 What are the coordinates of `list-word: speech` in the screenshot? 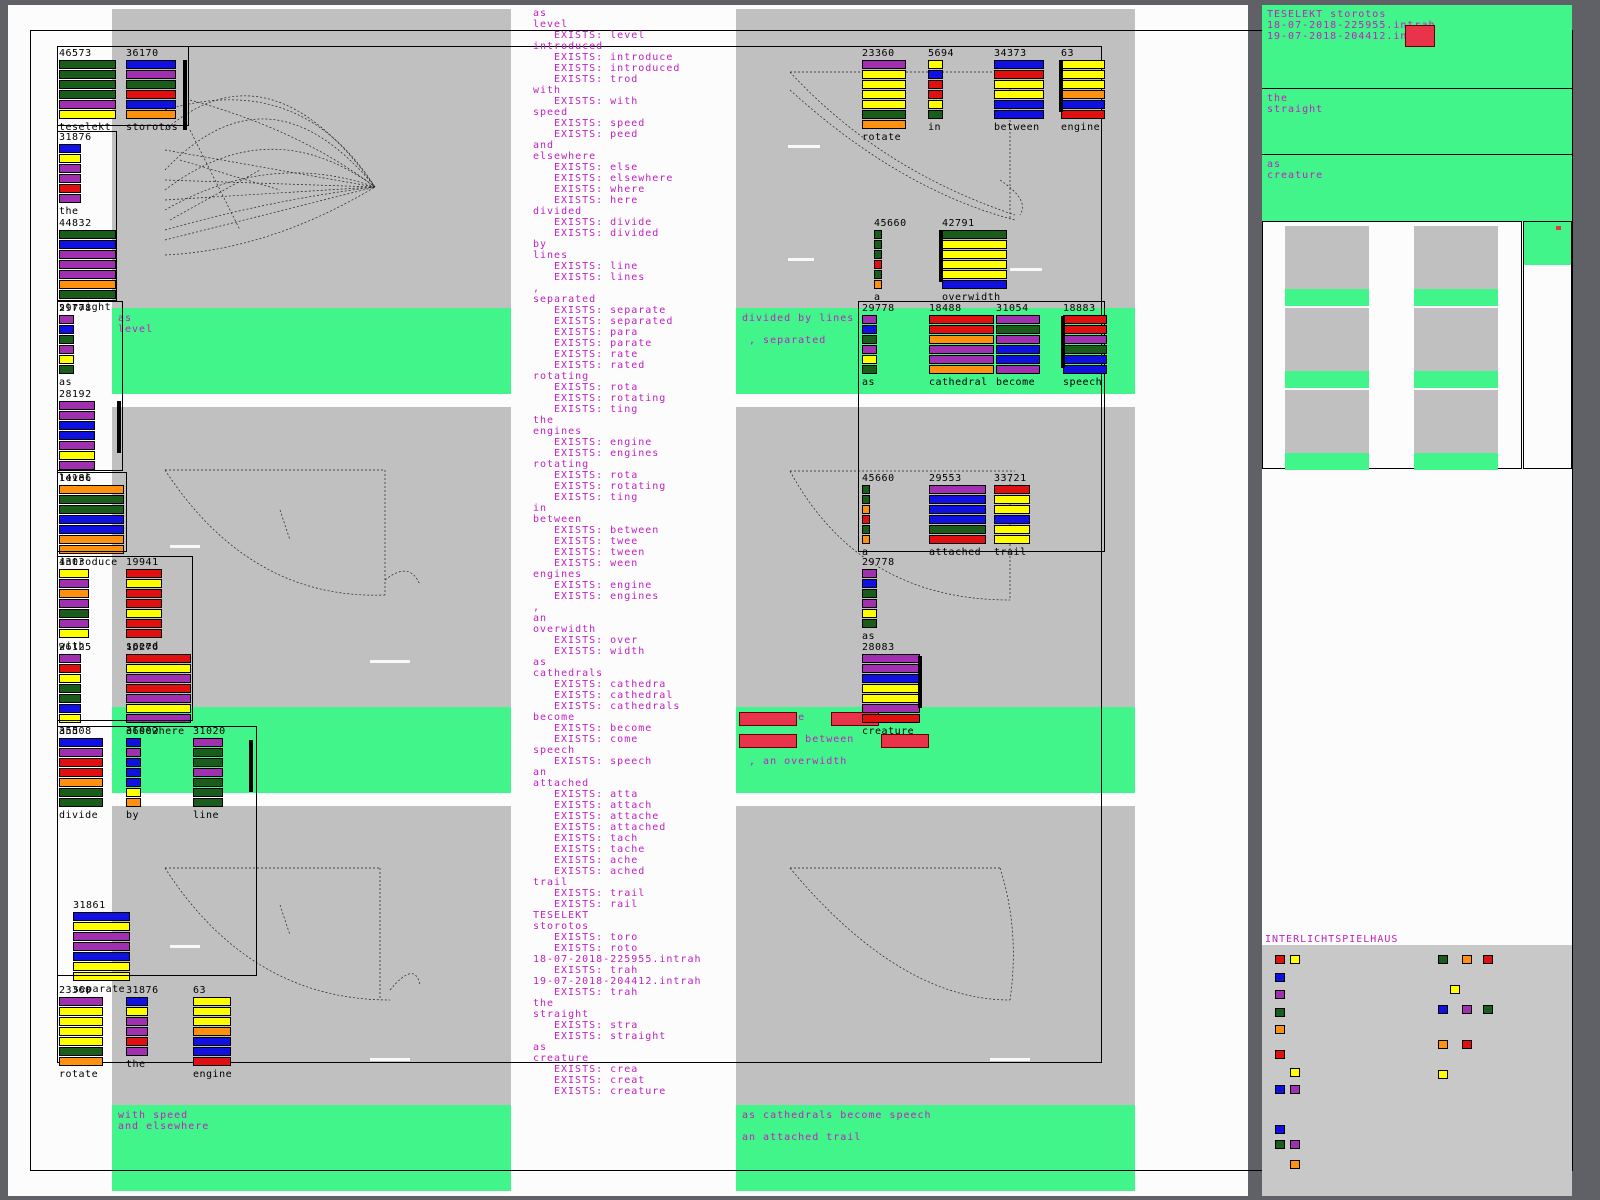 It's located at (554, 750).